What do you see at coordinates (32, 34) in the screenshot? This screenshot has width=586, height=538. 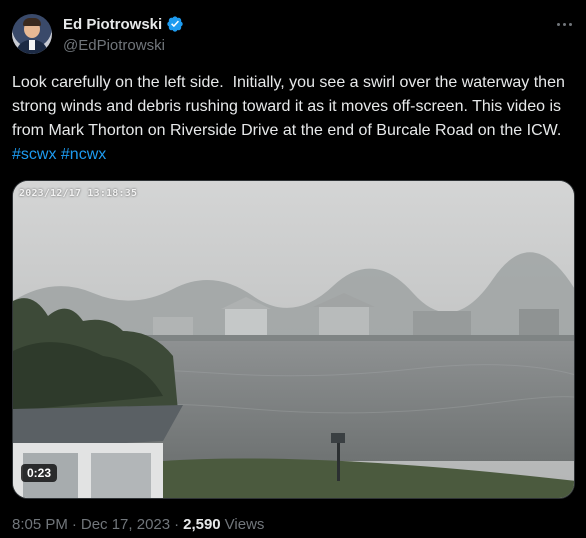 I see `author-avatar` at bounding box center [32, 34].